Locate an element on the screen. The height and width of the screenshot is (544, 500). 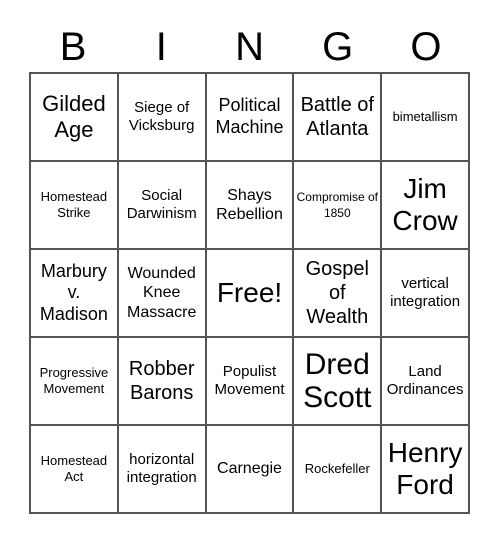
cell-label: Populist Movement is located at coordinates (249, 380).